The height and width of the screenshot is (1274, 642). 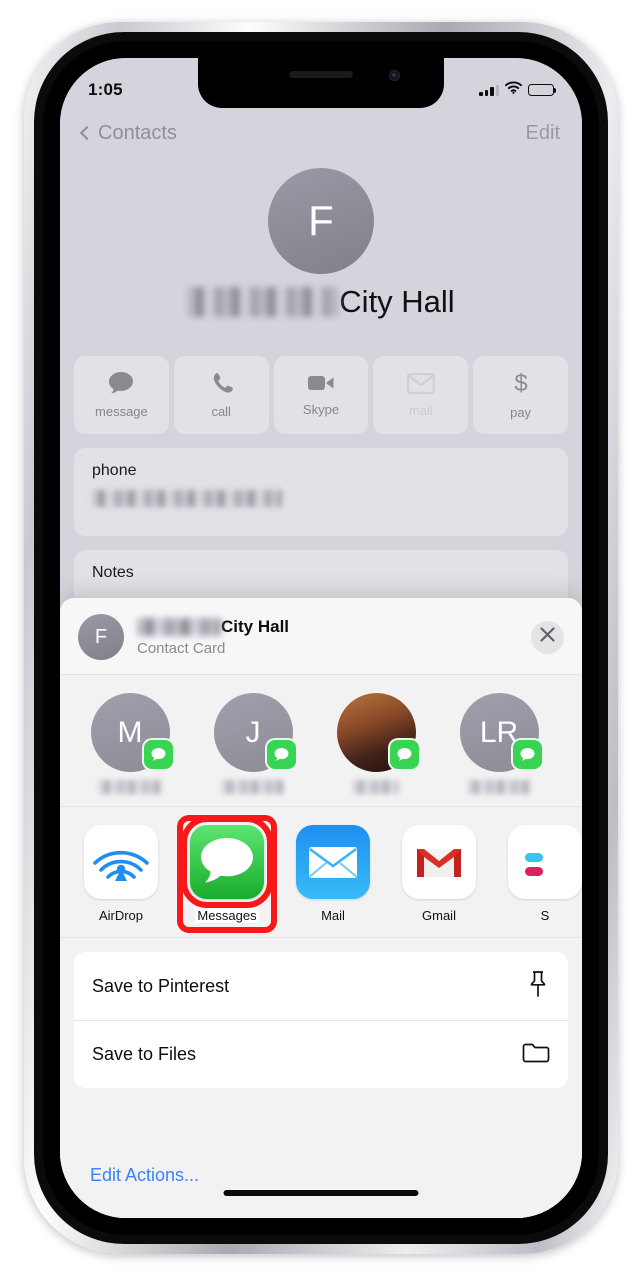 I want to click on share-app-gmail: Gmail, so click(x=439, y=874).